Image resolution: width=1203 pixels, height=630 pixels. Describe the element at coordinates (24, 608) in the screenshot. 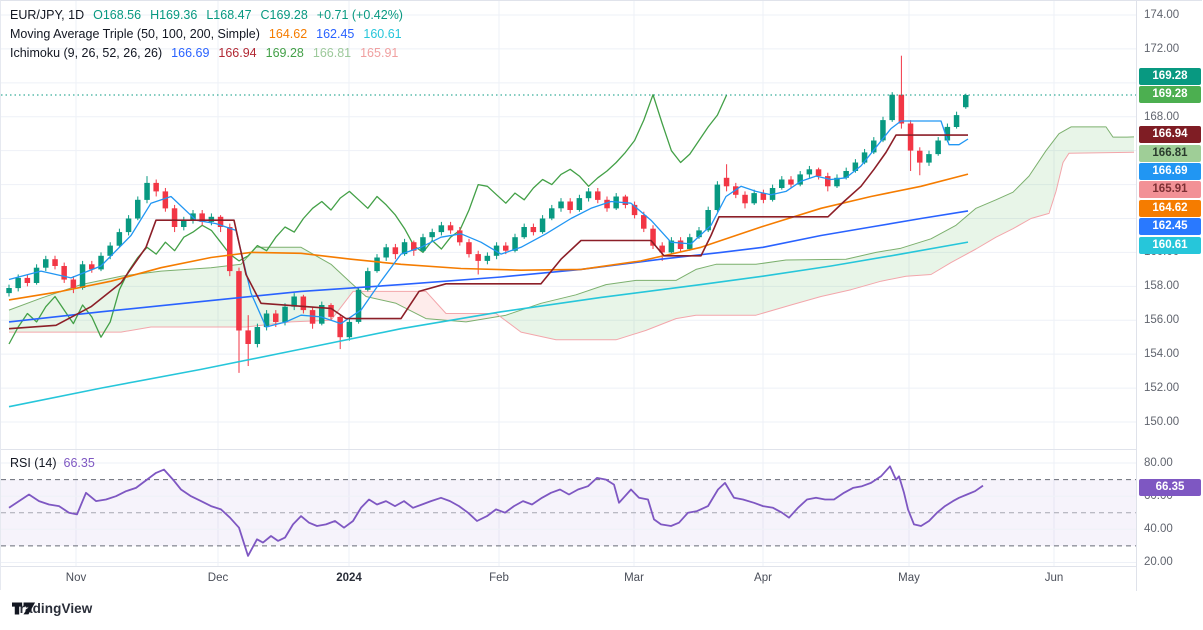

I see `tradingview-logo-icon` at that location.